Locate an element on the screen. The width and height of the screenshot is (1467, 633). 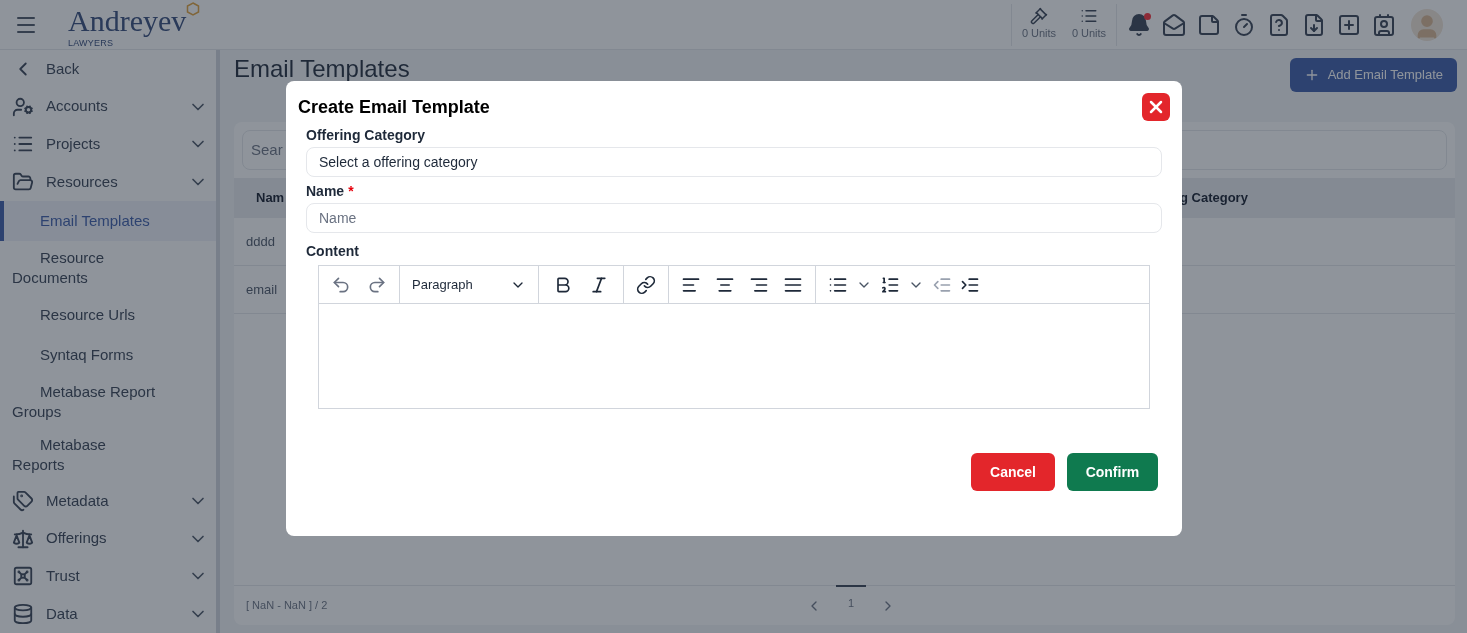
link-icon is located at coordinates (646, 284).